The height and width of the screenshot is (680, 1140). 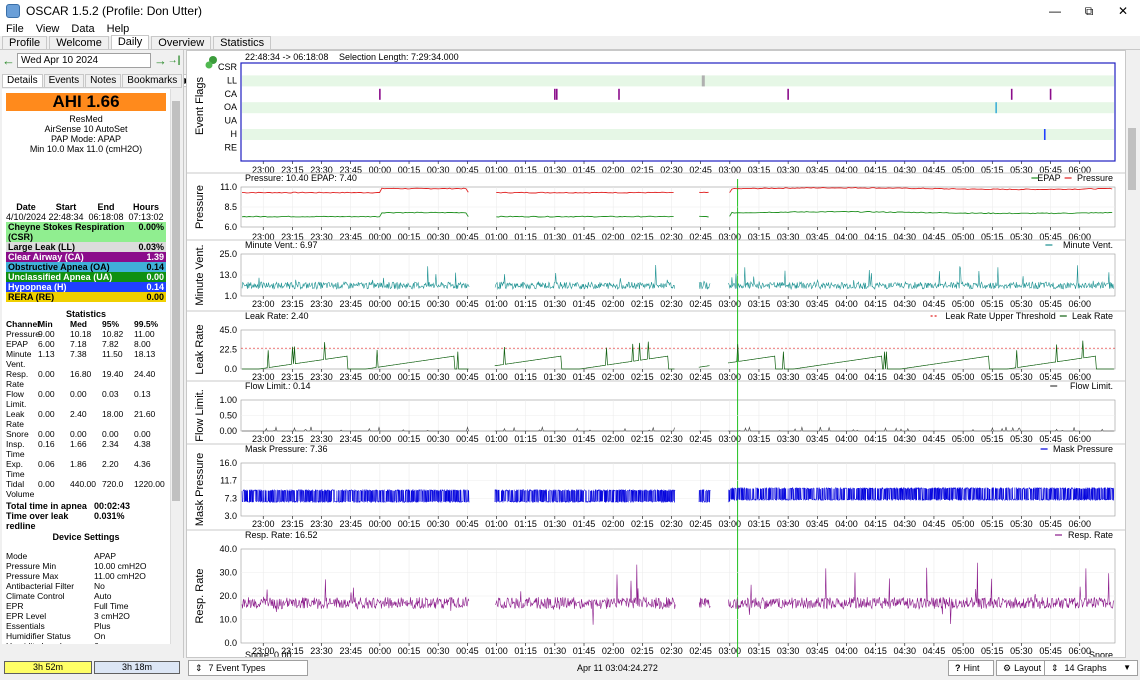 I want to click on graph-value-label: Minute Vent.: 6.97, so click(x=281, y=245).